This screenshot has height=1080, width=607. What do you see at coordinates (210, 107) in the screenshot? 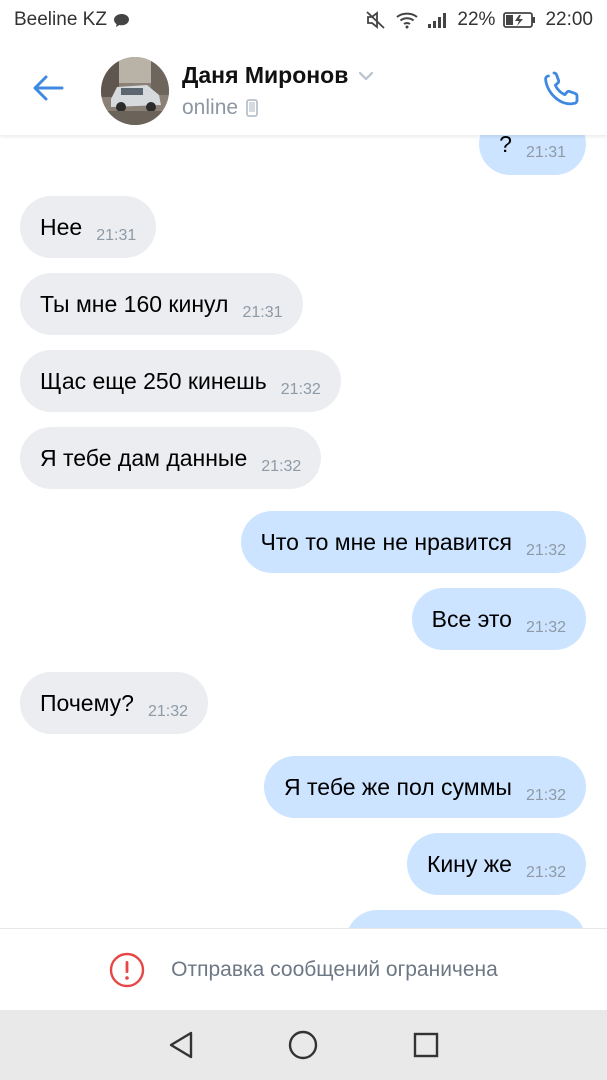
I see `online-status: online` at bounding box center [210, 107].